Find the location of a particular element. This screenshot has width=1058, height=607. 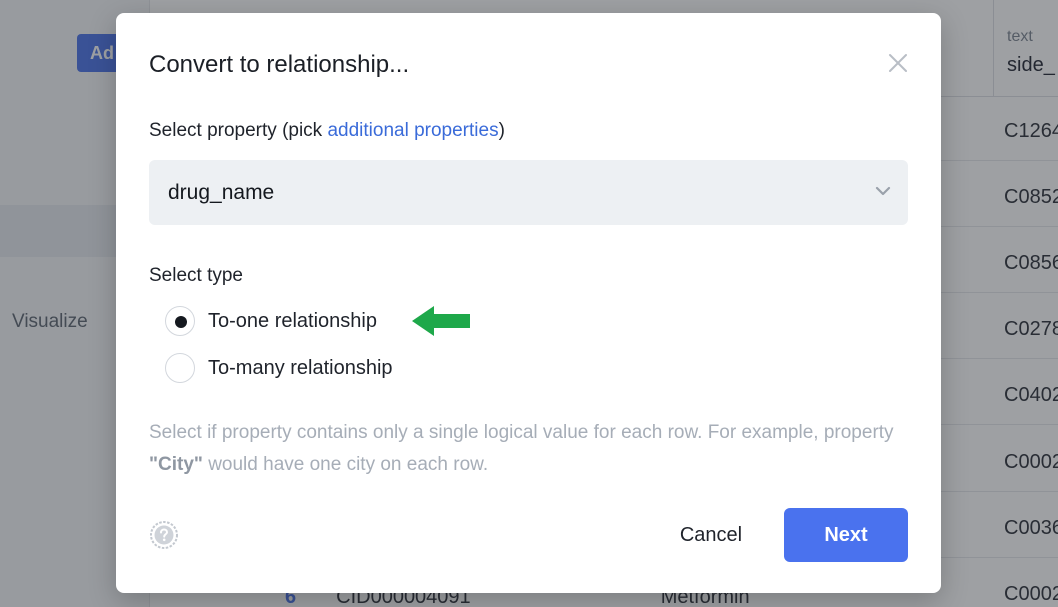

chevron-down-icon is located at coordinates (883, 191).